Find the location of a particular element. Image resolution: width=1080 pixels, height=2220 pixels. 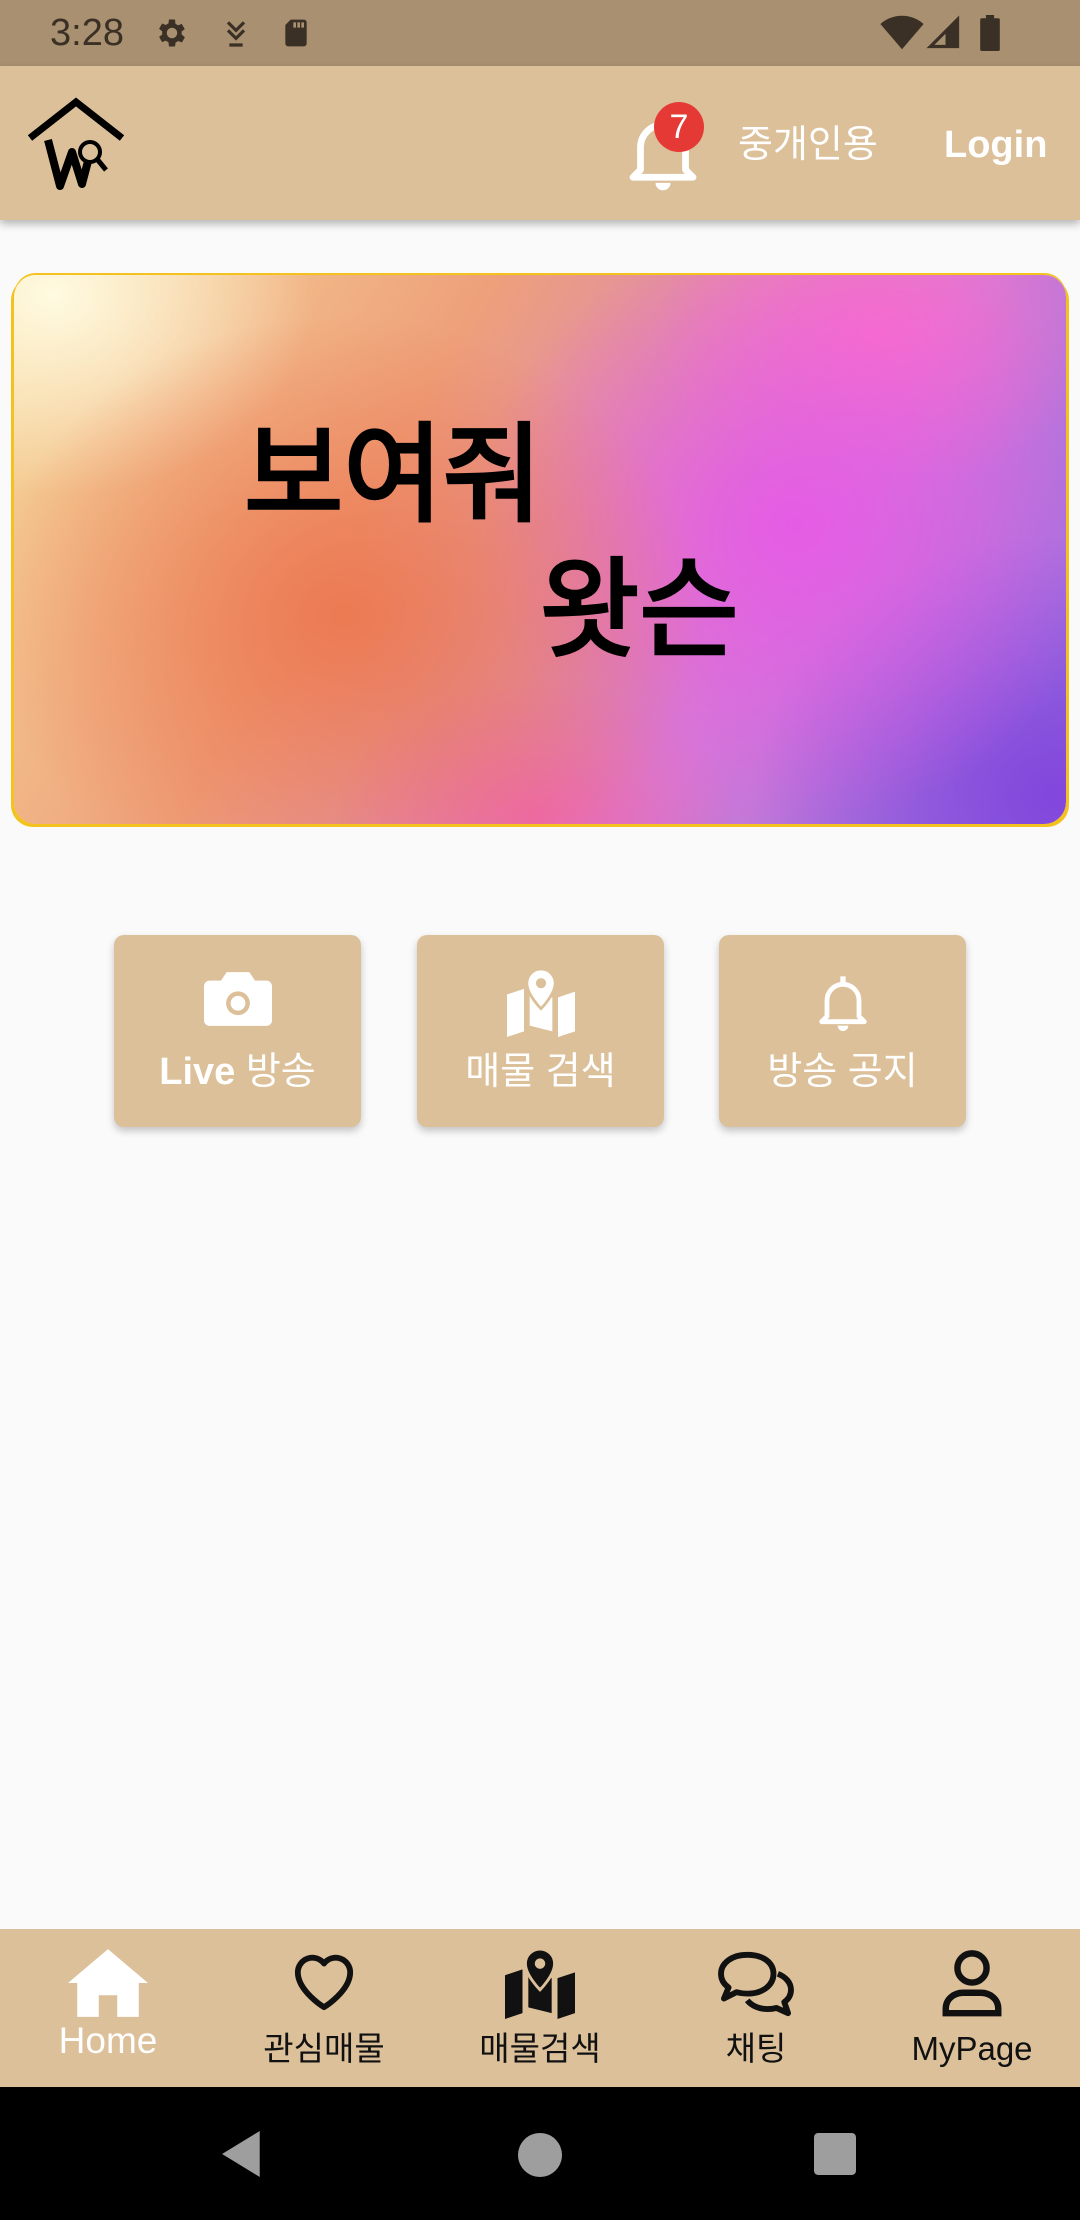

broadcast-notice-button: 방송 공지 is located at coordinates (842, 1031).